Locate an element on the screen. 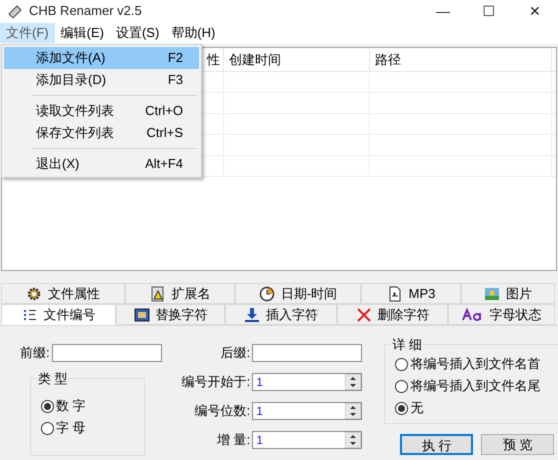 This screenshot has width=558, height=460. replace-icon is located at coordinates (142, 314).